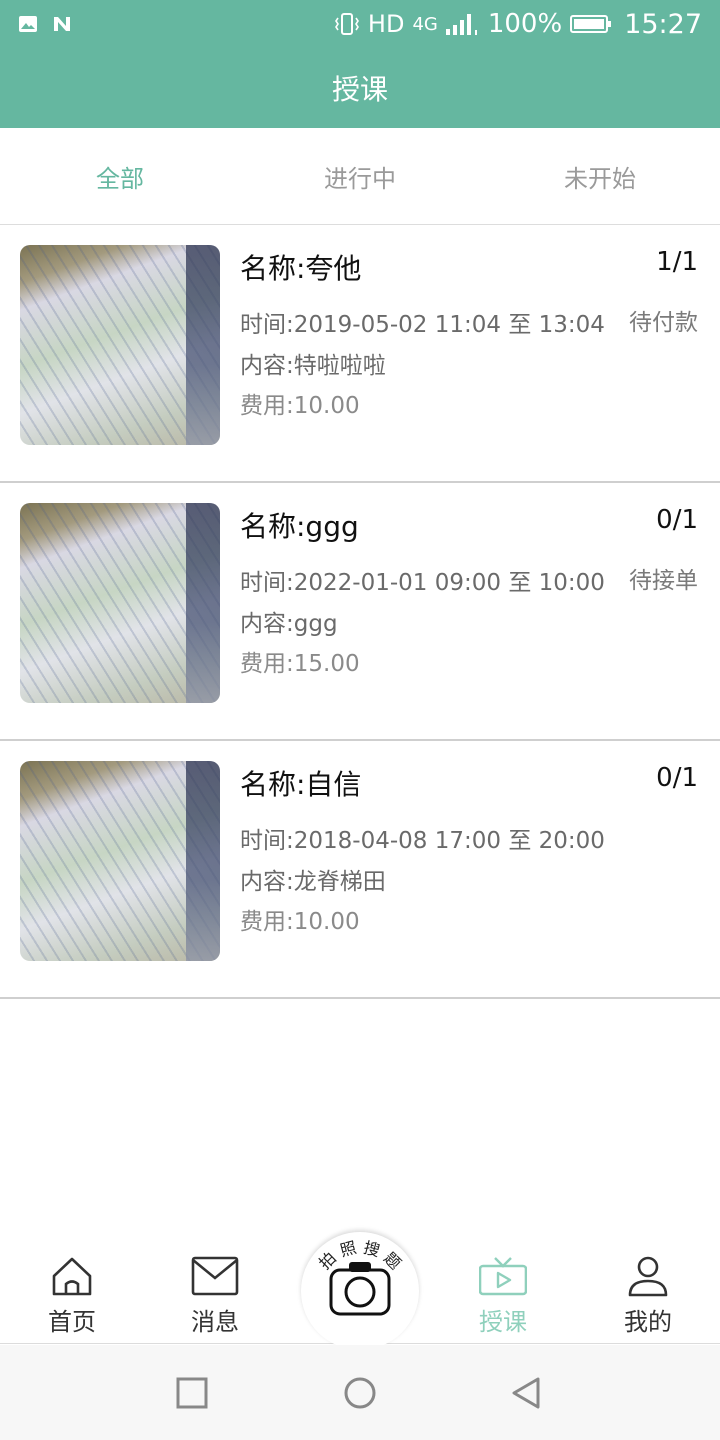  Describe the element at coordinates (525, 24) in the screenshot. I see `battery-percent: 100%` at that location.